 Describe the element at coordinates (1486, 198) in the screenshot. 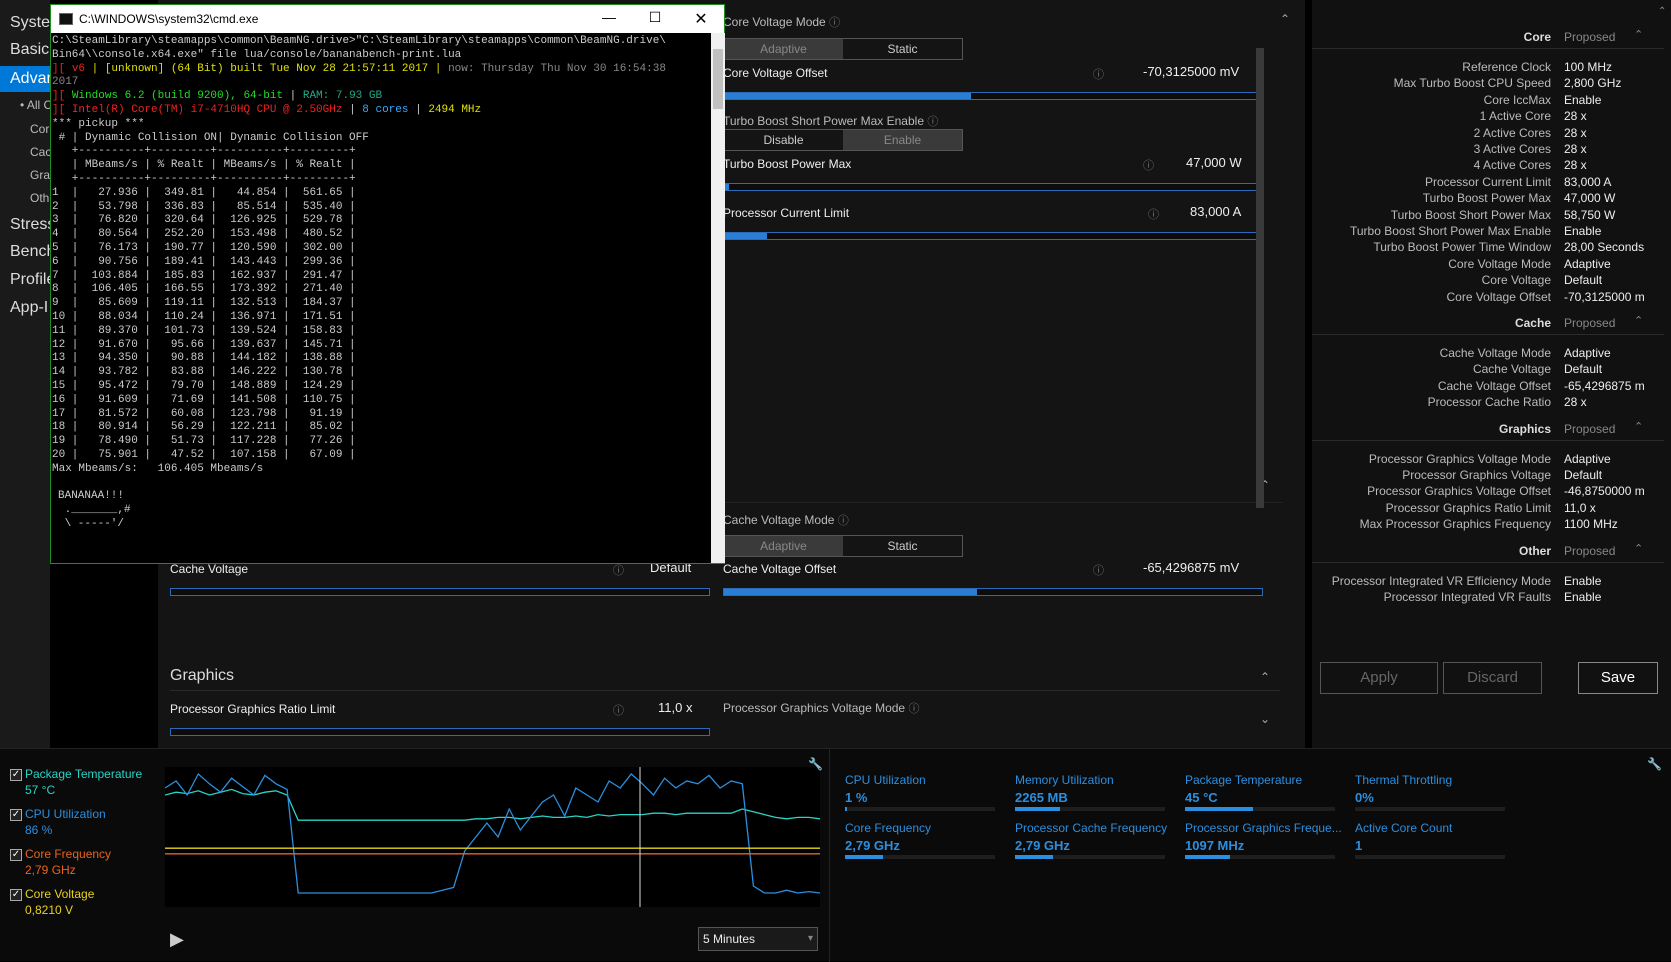

I see `summary-key: Turbo Boost Power Max` at that location.